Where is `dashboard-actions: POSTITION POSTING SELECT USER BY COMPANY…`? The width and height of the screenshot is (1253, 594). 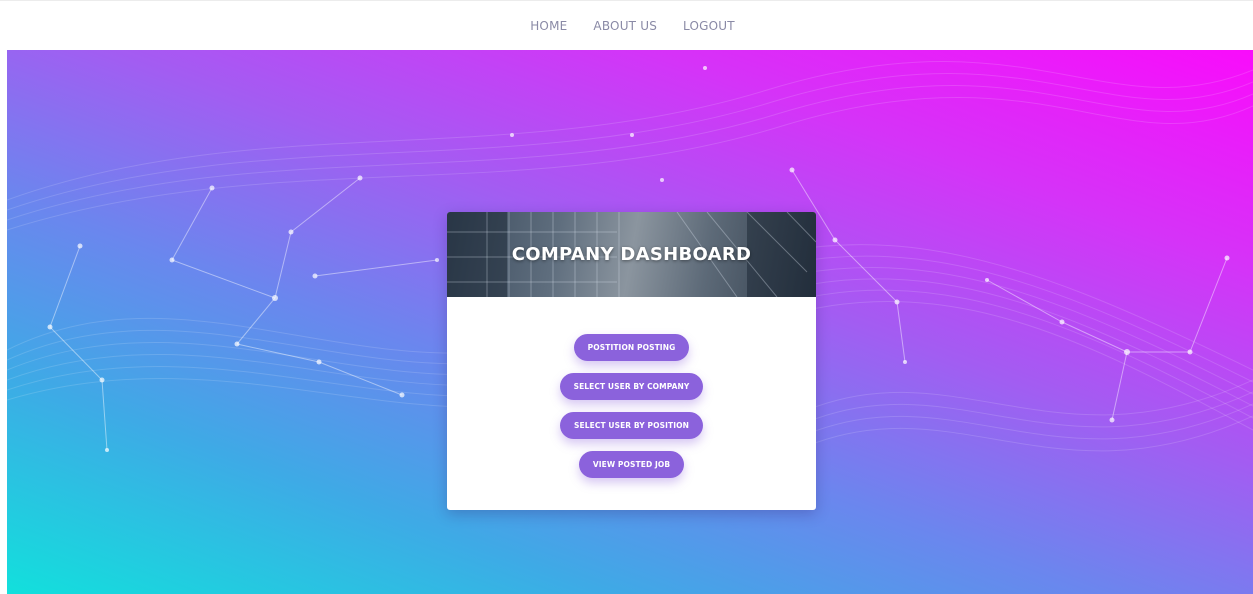
dashboard-actions: POSTITION POSTING SELECT USER BY COMPANY… is located at coordinates (631, 406).